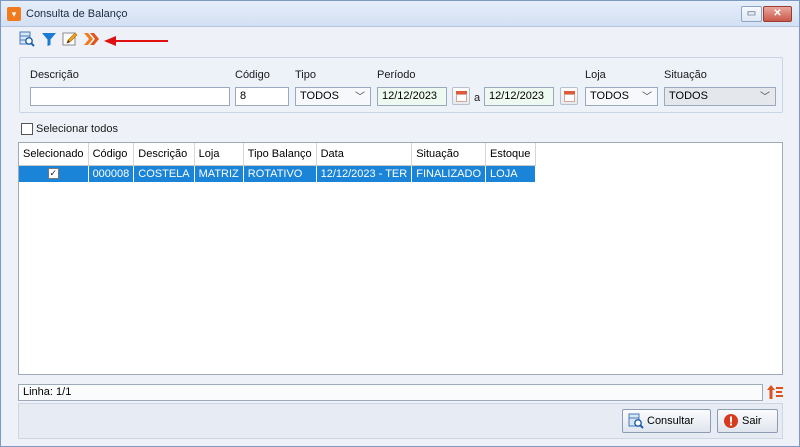 Image resolution: width=800 pixels, height=447 pixels. What do you see at coordinates (136, 41) in the screenshot?
I see `red-arrow-annotation` at bounding box center [136, 41].